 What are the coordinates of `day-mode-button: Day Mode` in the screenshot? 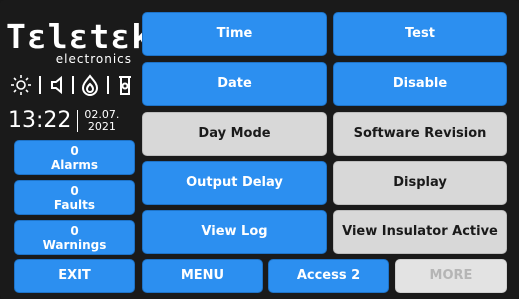 It's located at (234, 134).